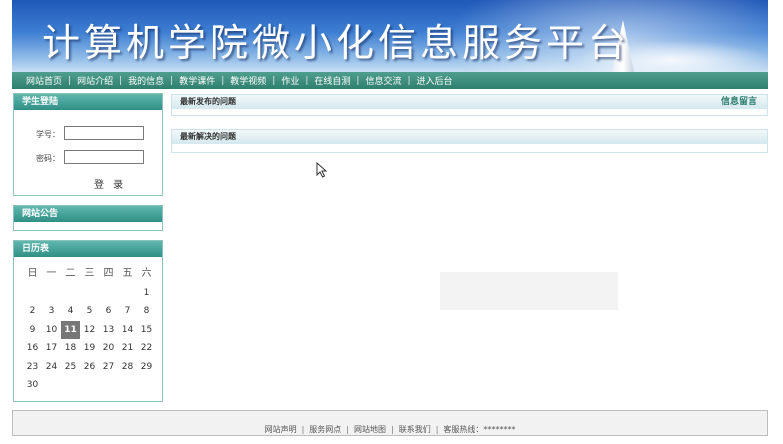  I want to click on calendar-today-cell: 11, so click(70, 329).